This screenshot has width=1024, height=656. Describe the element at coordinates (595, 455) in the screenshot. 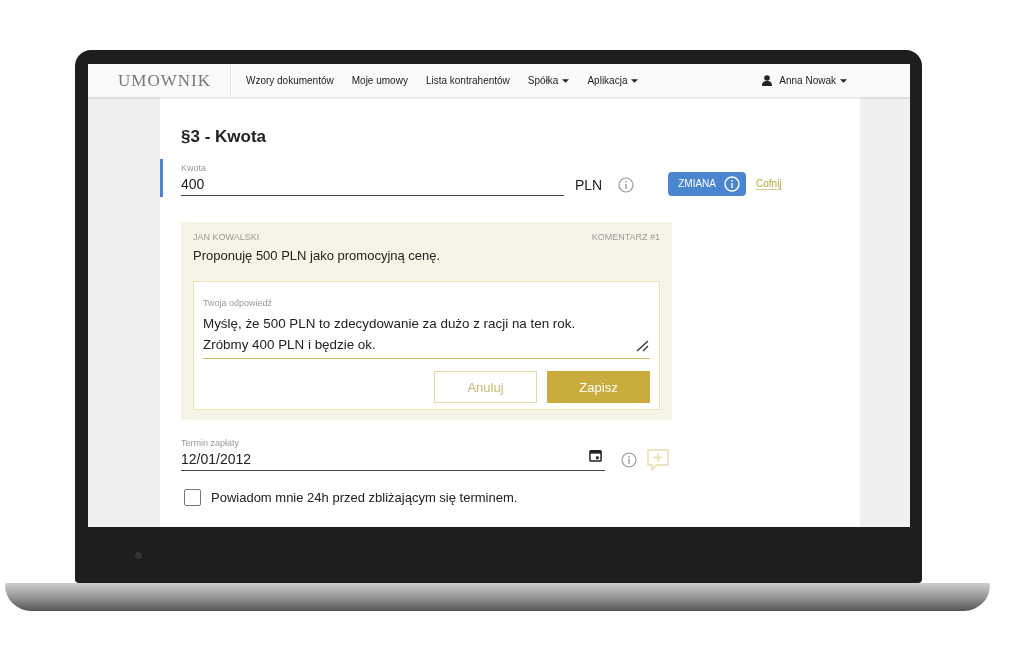

I see `calendar-icon` at that location.